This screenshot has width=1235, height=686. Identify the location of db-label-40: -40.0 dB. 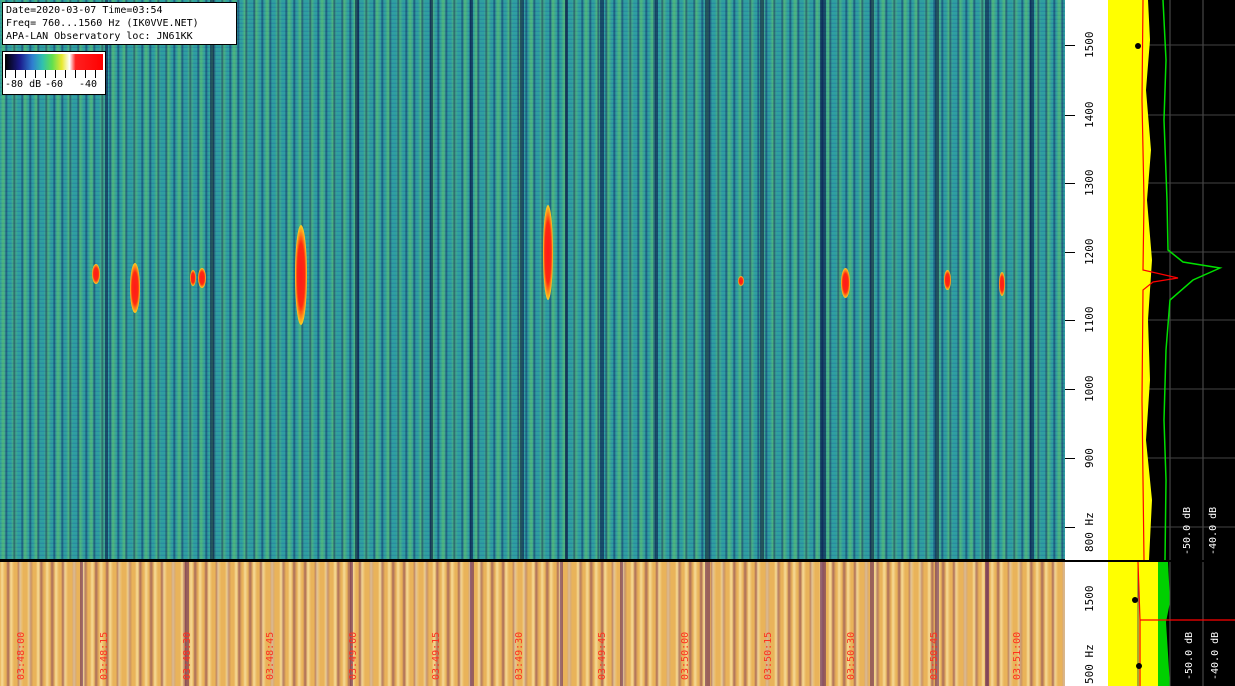
(1213, 530).